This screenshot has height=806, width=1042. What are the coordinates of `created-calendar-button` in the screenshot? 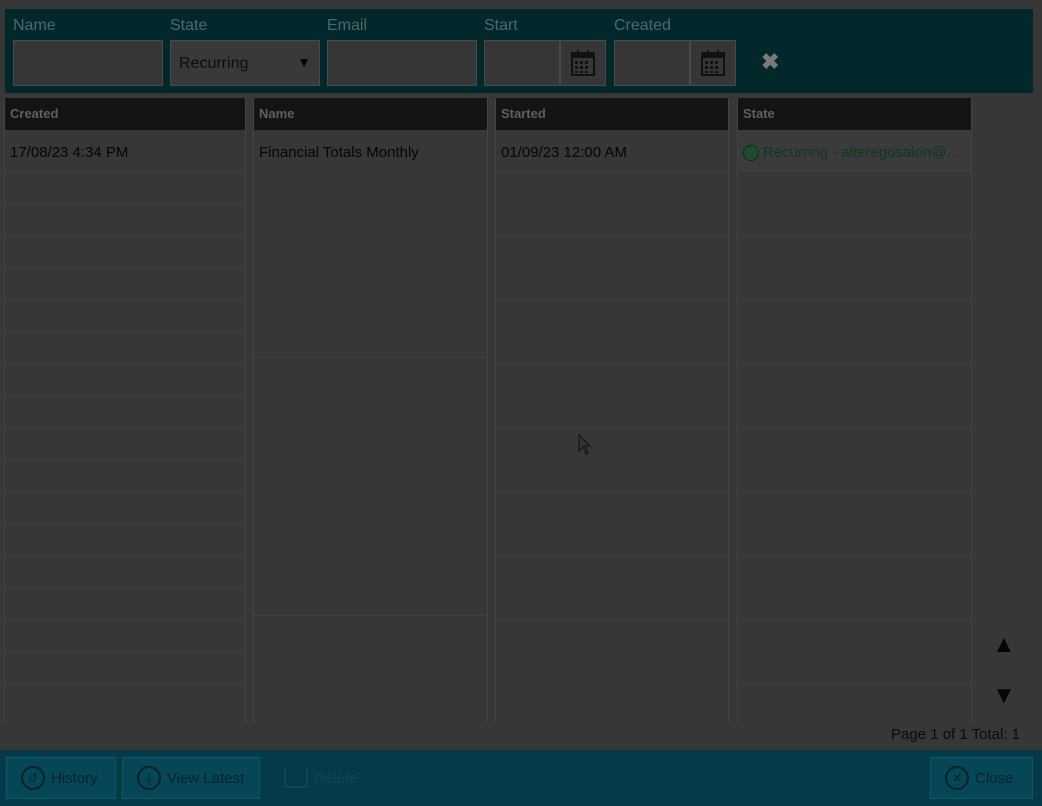 It's located at (713, 63).